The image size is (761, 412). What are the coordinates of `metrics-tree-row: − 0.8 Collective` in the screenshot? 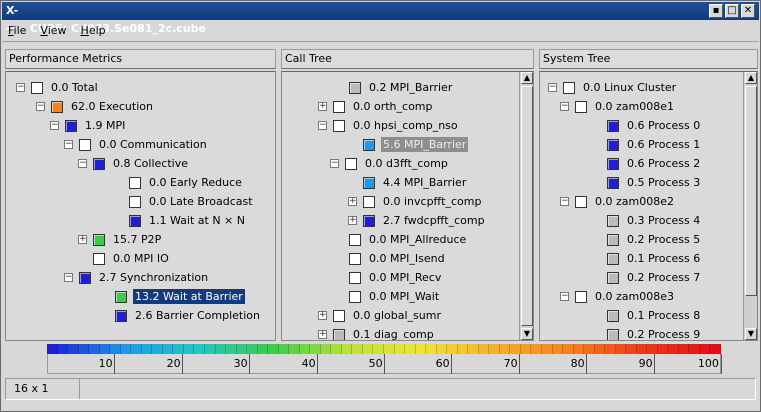 It's located at (134, 163).